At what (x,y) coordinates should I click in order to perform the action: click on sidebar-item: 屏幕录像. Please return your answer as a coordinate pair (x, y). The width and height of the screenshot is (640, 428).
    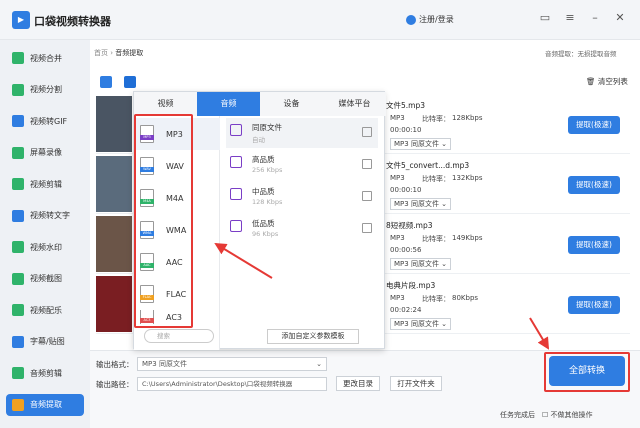
    Looking at the image, I should click on (45, 153).